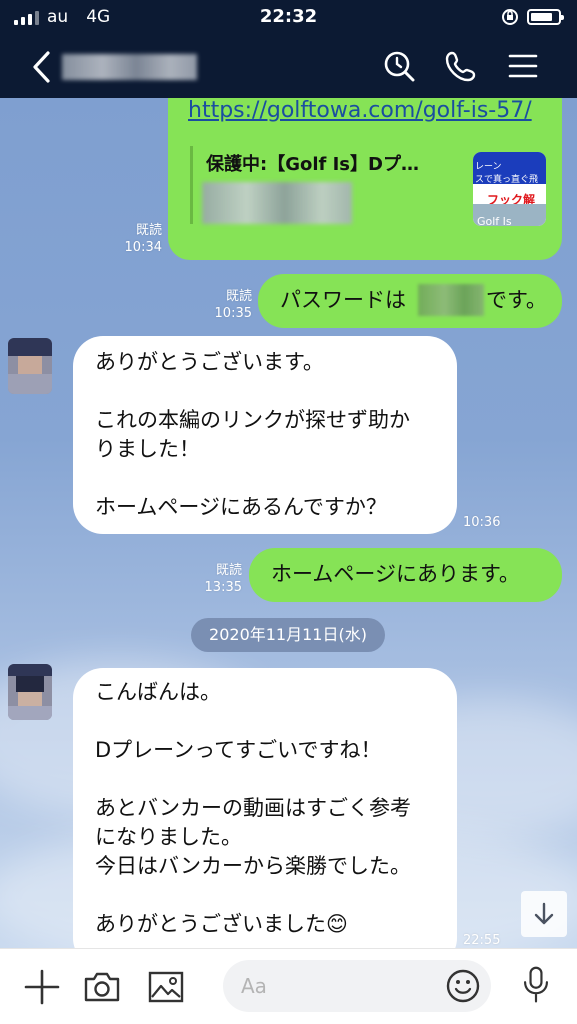 This screenshot has width=577, height=1024. What do you see at coordinates (102, 987) in the screenshot?
I see `camera-icon` at bounding box center [102, 987].